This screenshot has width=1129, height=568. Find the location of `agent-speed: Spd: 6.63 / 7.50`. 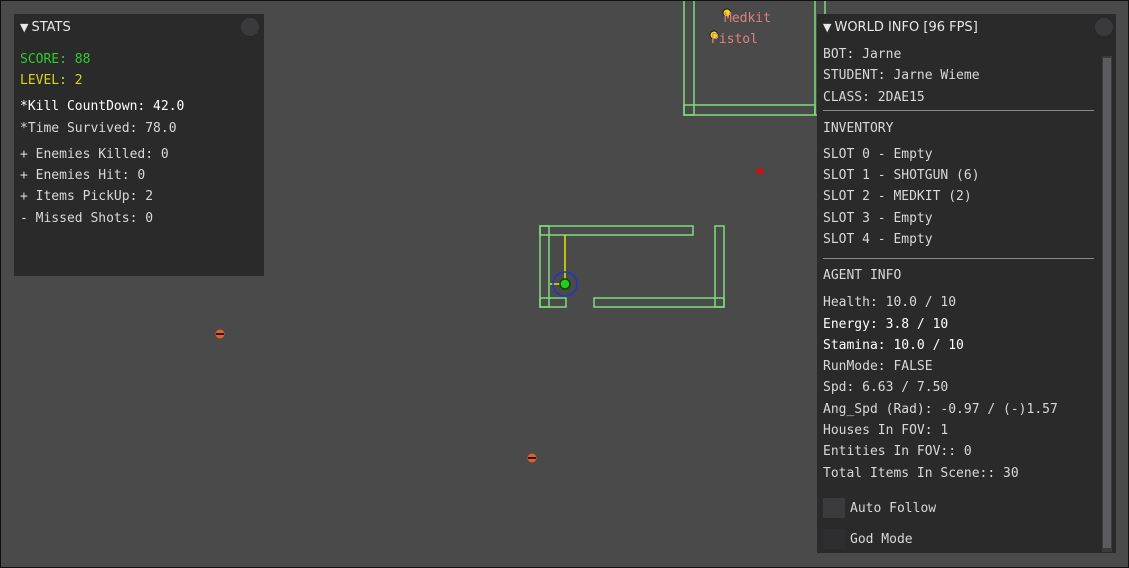

agent-speed: Spd: 6.63 / 7.50 is located at coordinates (886, 387).